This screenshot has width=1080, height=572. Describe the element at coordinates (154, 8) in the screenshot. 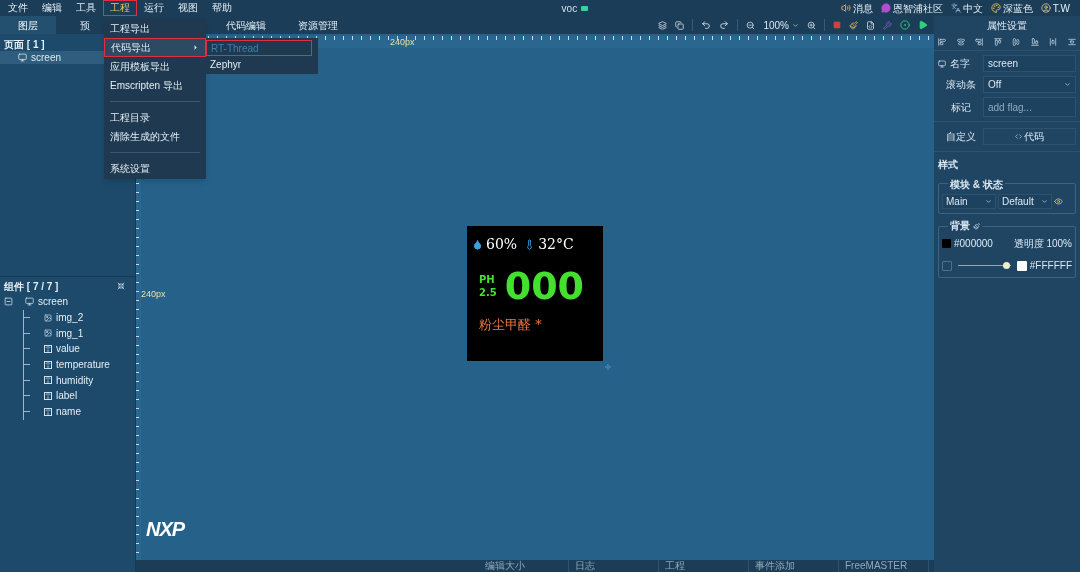

I see `menu-item: 运行` at that location.